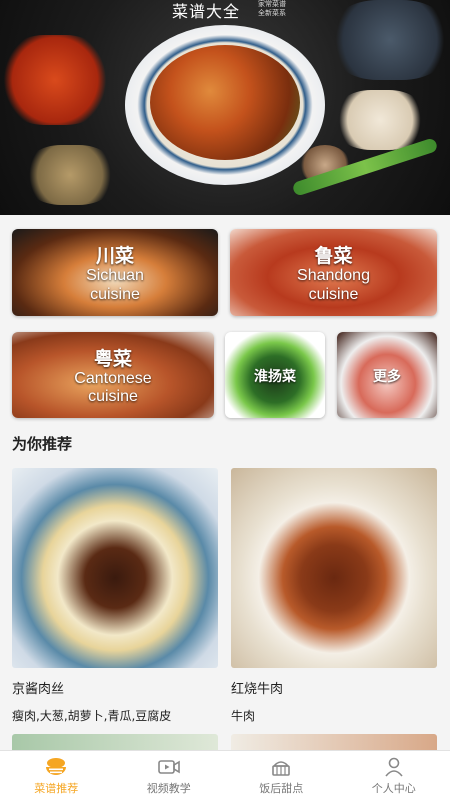 The image size is (450, 800). Describe the element at coordinates (55, 80) in the screenshot. I see `banner-chili-decoration` at that location.